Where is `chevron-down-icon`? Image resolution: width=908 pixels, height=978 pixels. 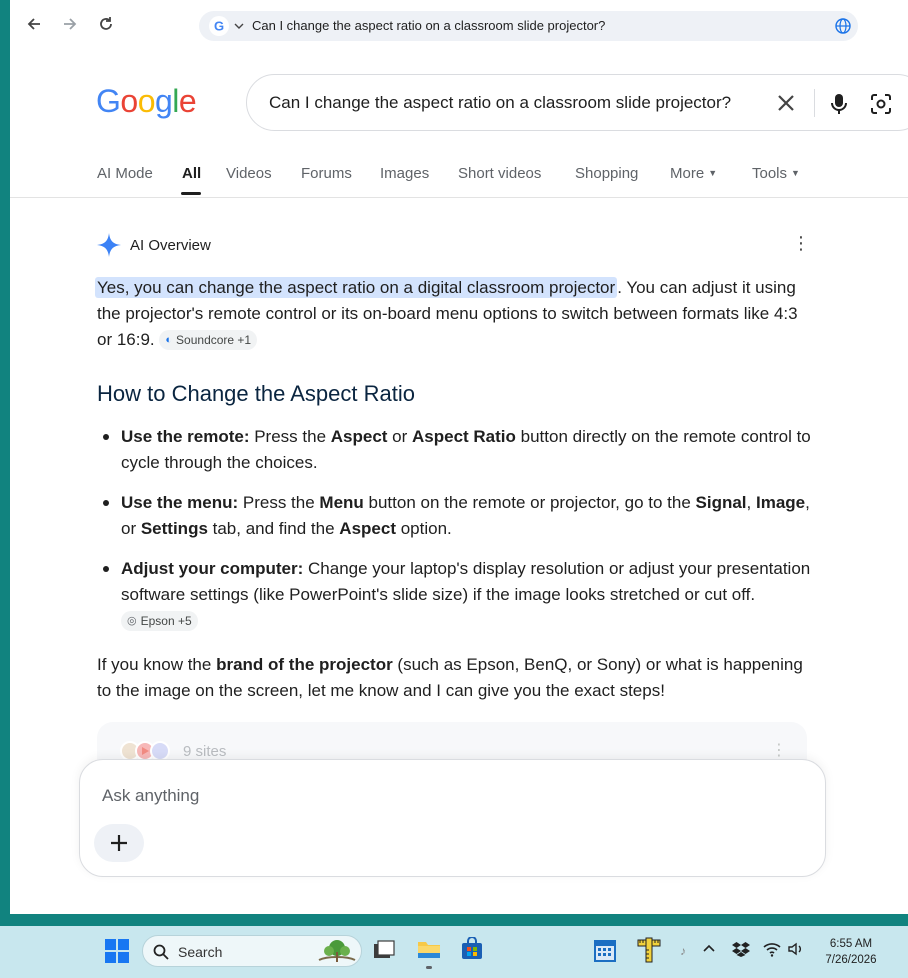 chevron-down-icon is located at coordinates (239, 26).